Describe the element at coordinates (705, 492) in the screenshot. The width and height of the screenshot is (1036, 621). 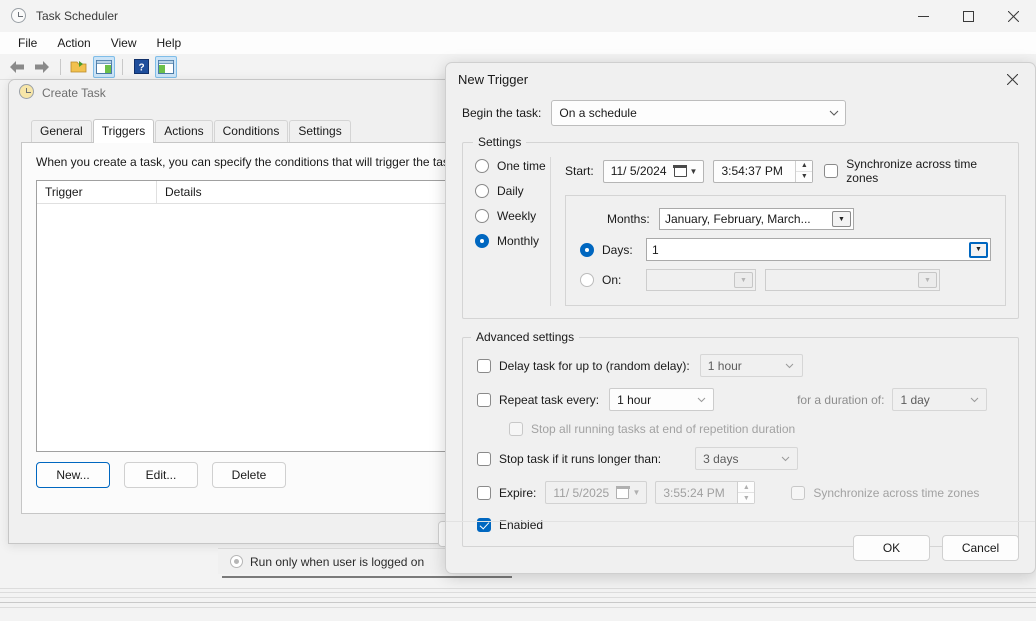
I see `expire-time-field: 3:55:24 PM ▲ ▼` at that location.